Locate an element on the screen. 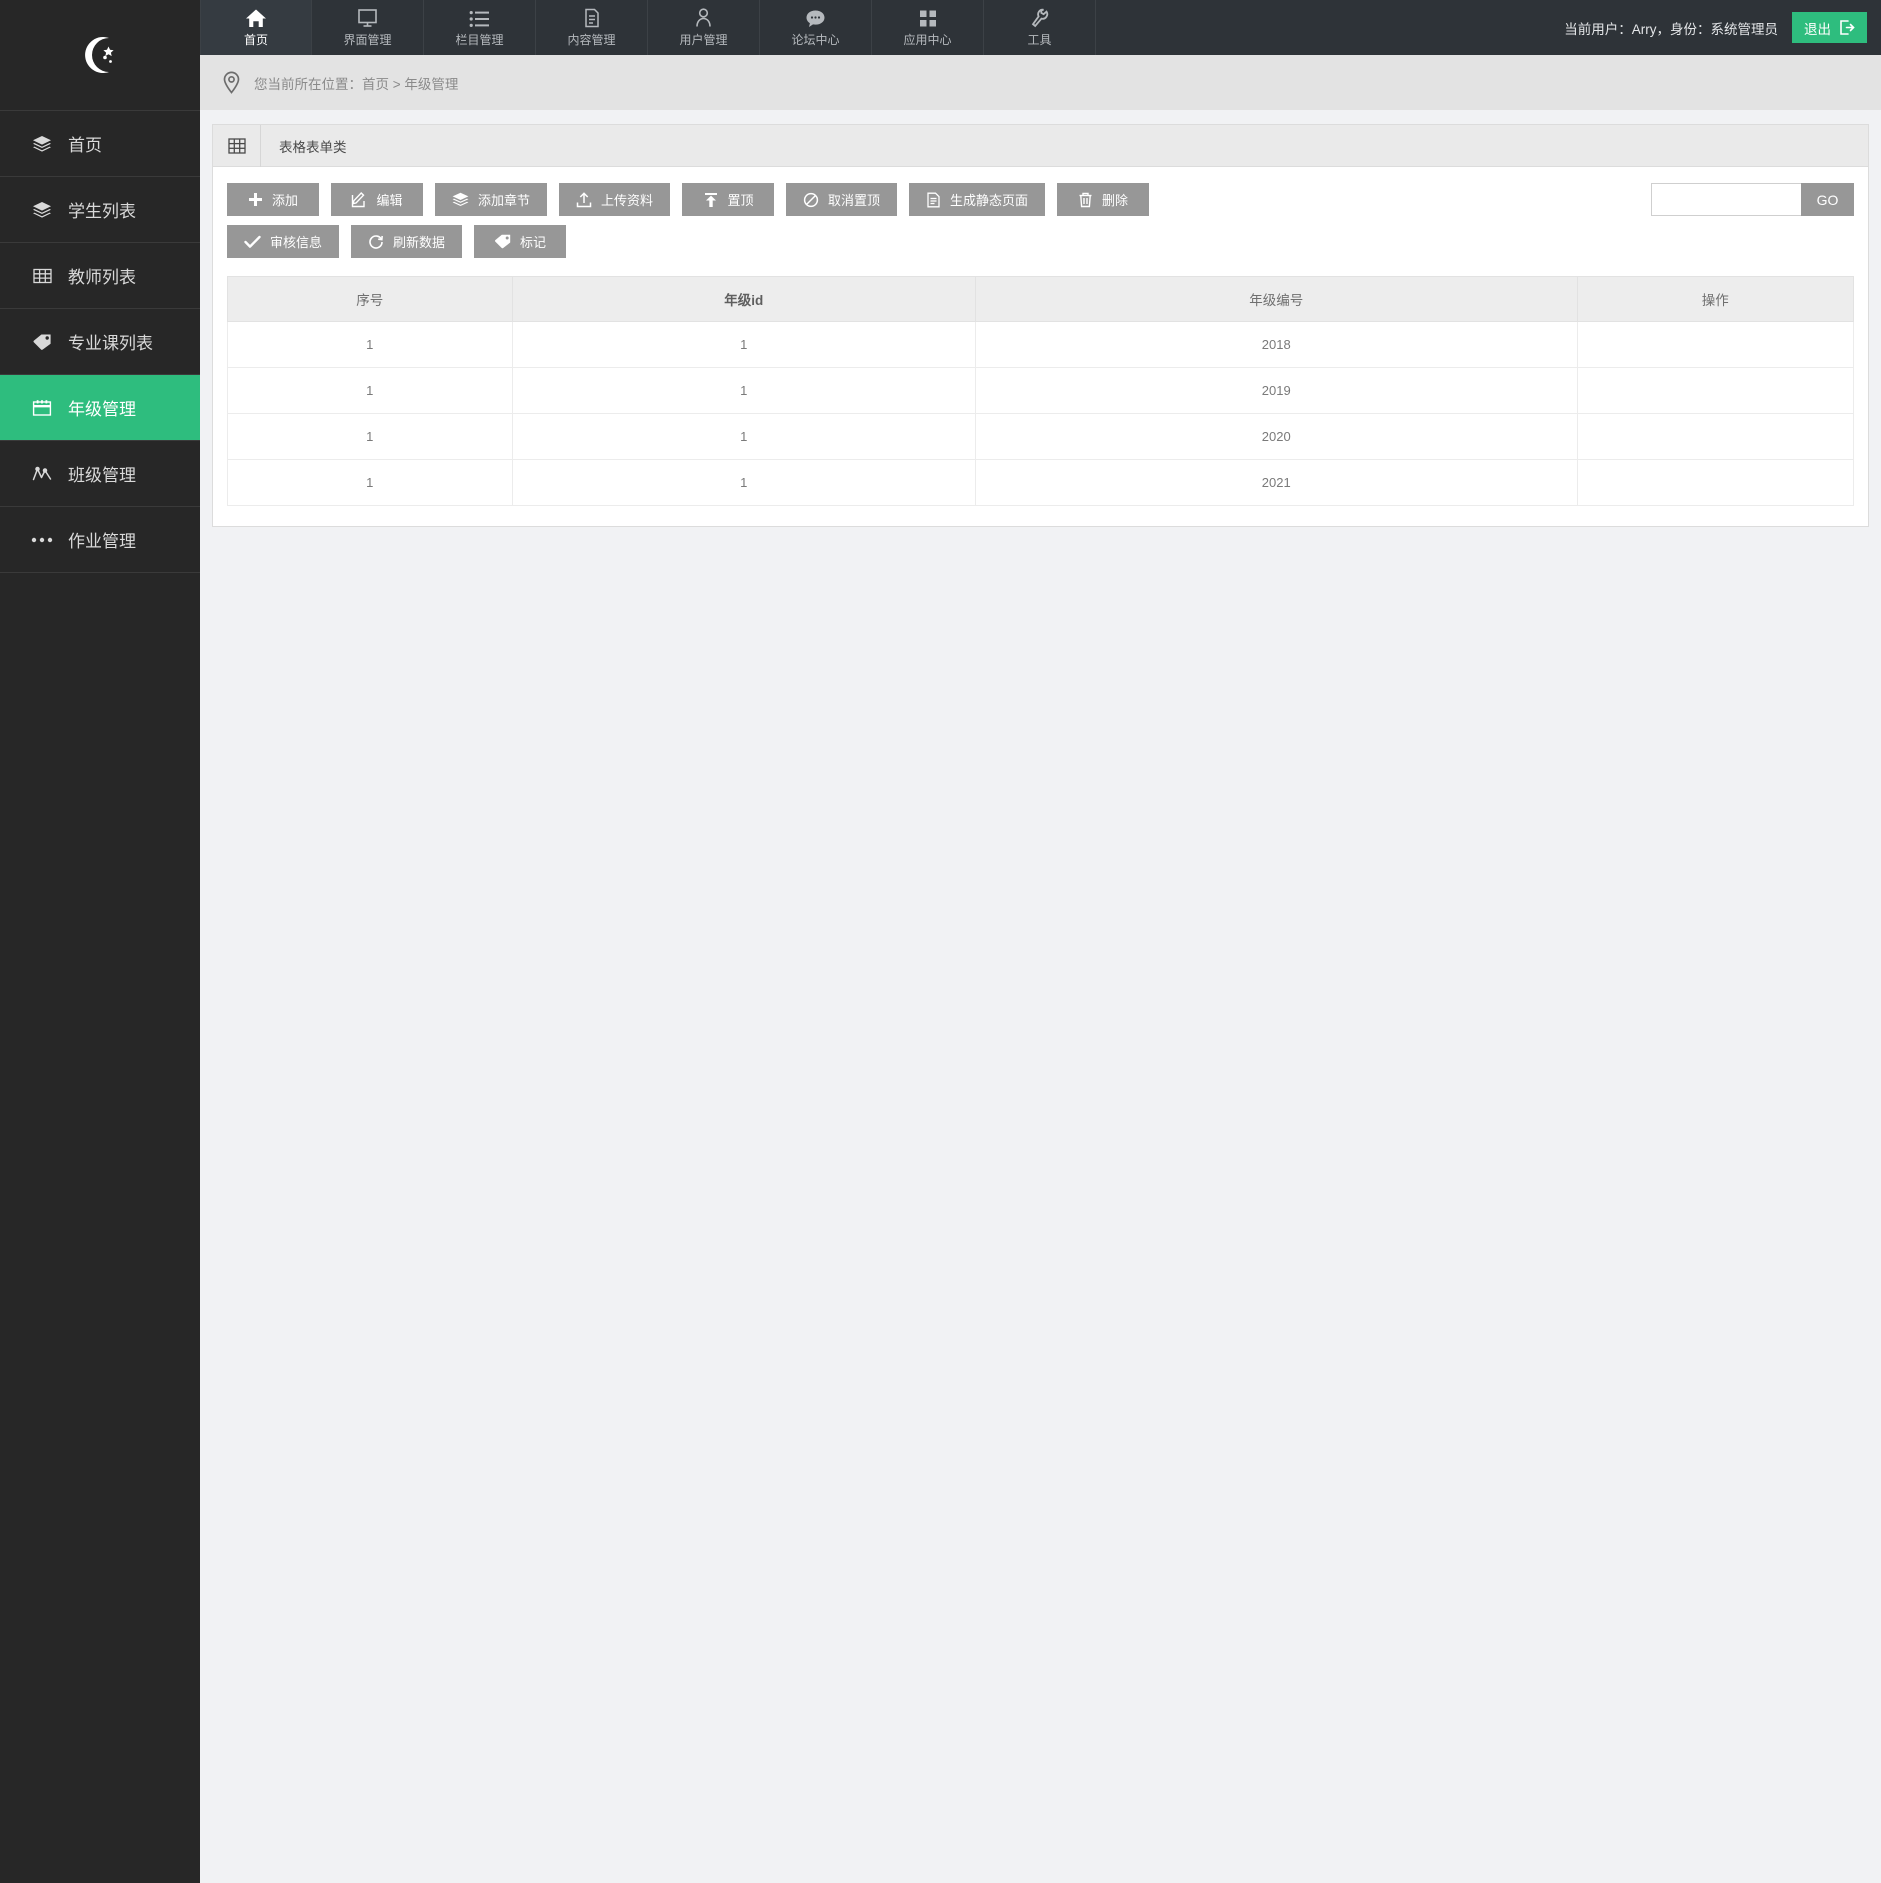 This screenshot has height=1883, width=1881. table-head: 序号 年级id 年级编号 操作 is located at coordinates (1041, 299).